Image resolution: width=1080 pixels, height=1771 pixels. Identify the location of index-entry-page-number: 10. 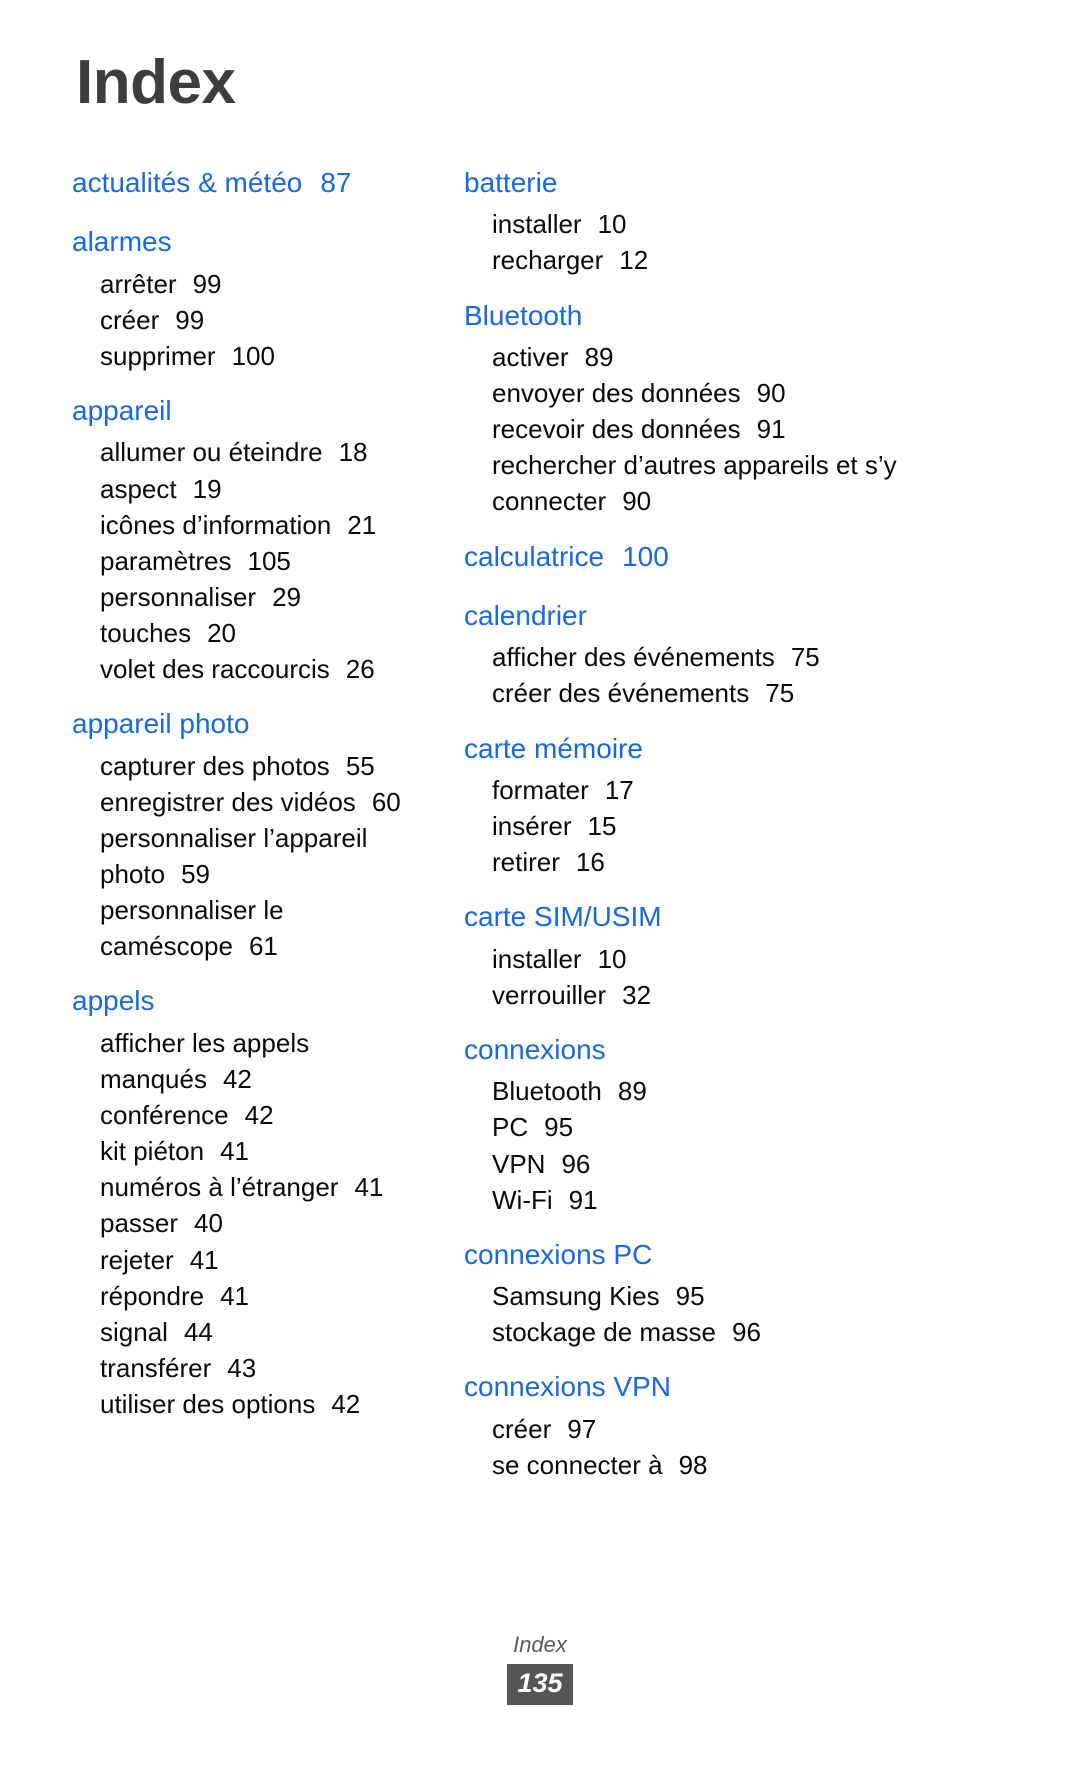
(612, 958).